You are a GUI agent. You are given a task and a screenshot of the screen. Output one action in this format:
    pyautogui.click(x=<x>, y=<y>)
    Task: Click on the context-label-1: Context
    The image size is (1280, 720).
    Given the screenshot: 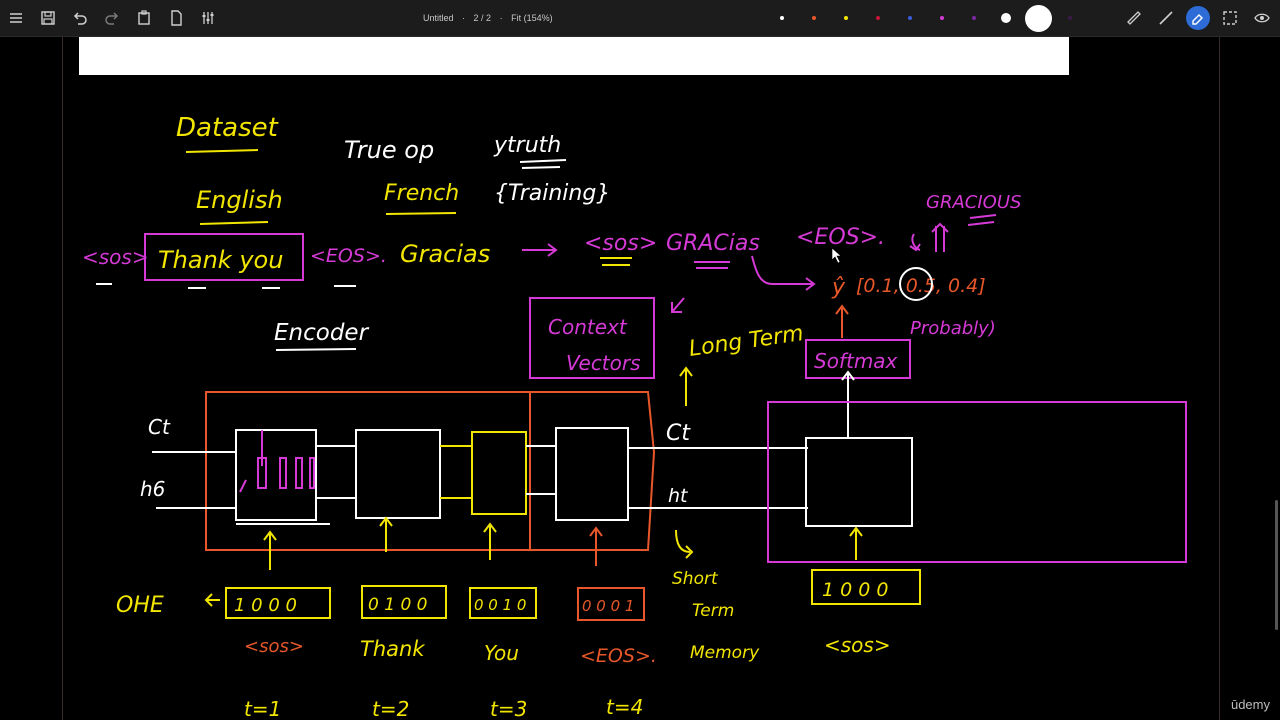 What is the action you would take?
    pyautogui.click(x=588, y=327)
    